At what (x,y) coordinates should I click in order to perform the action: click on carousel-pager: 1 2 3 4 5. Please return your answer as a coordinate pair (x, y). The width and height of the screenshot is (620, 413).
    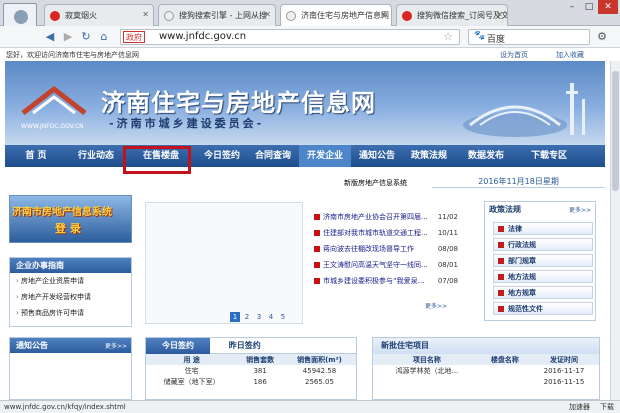
    Looking at the image, I should click on (259, 317).